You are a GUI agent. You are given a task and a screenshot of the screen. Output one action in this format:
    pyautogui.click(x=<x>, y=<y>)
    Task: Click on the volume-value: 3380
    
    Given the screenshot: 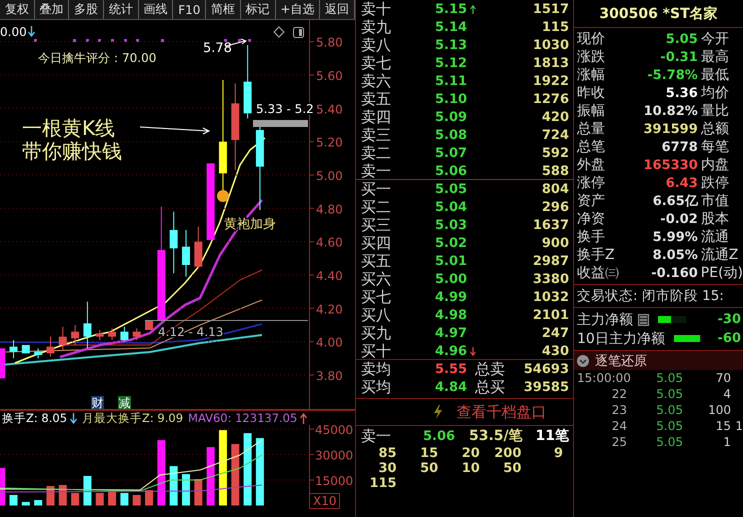 What is the action you would take?
    pyautogui.click(x=550, y=279)
    